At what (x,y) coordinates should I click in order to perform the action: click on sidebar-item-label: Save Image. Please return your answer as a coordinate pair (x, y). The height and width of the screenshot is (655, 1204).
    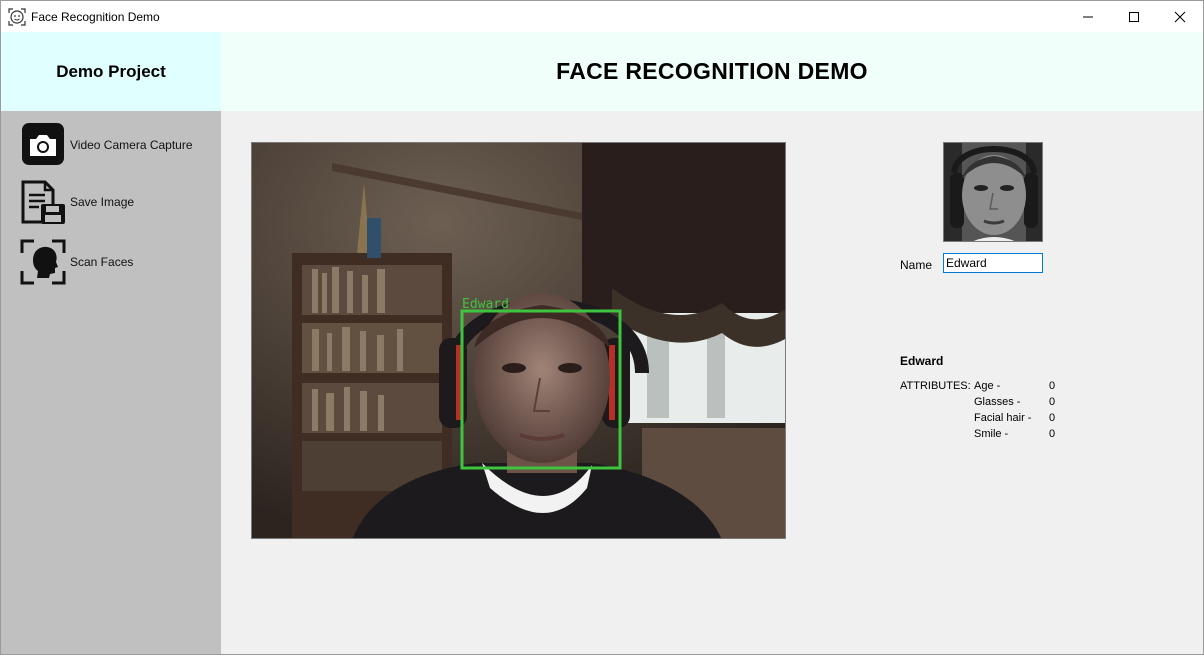
    Looking at the image, I should click on (102, 202).